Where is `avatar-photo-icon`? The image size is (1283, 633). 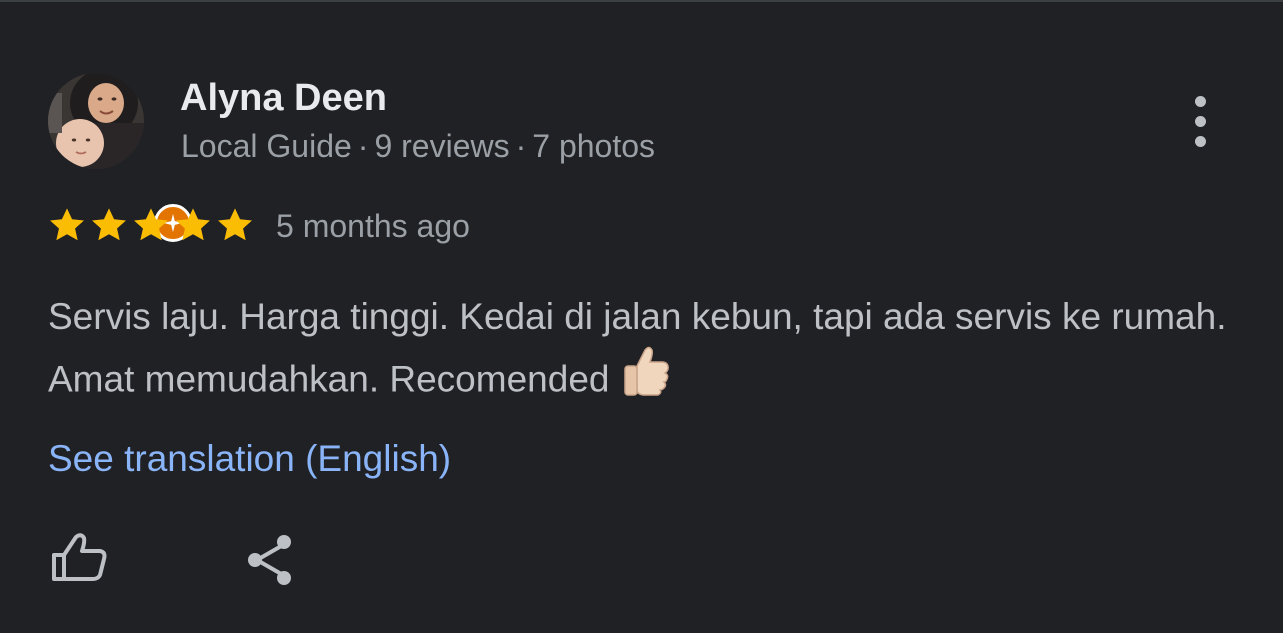 avatar-photo-icon is located at coordinates (96, 121).